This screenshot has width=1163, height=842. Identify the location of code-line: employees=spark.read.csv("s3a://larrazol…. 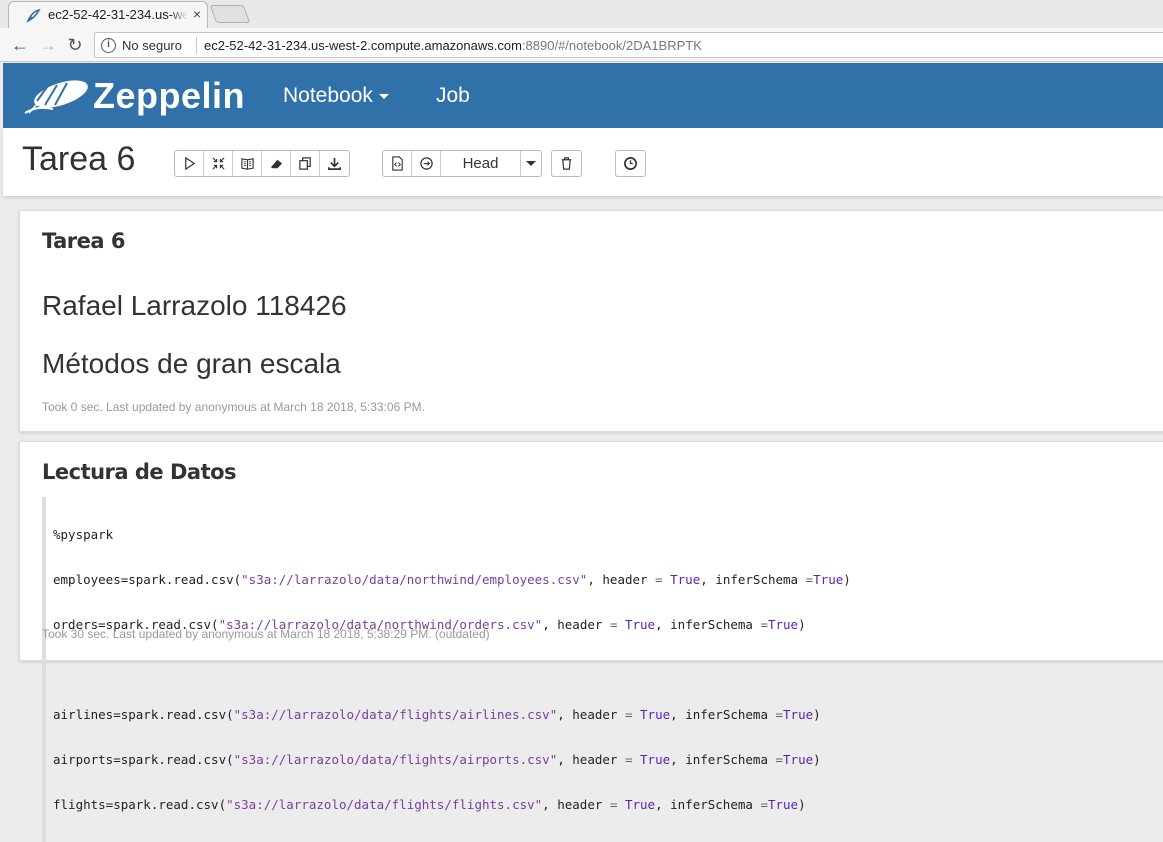
(452, 579).